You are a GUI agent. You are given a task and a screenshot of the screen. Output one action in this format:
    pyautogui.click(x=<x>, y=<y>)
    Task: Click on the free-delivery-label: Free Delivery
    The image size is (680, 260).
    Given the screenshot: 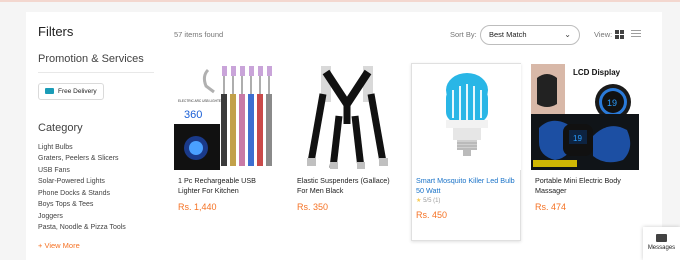 What is the action you would take?
    pyautogui.click(x=77, y=91)
    